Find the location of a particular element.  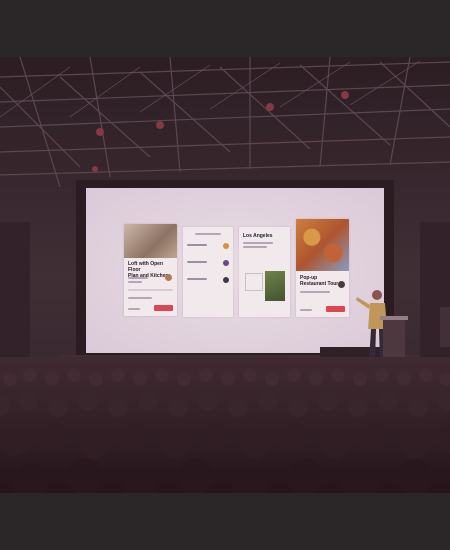

podium-top is located at coordinates (394, 318).